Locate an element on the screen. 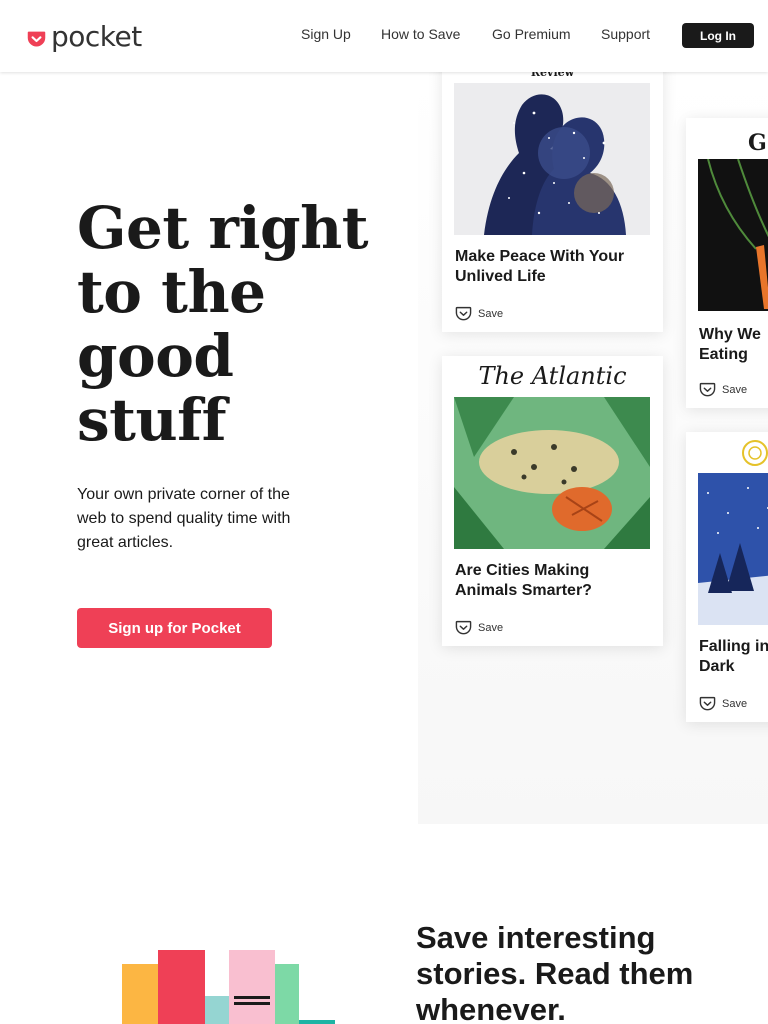 This screenshot has width=768, height=1024. nav-sign-up: Sign Up is located at coordinates (326, 34).